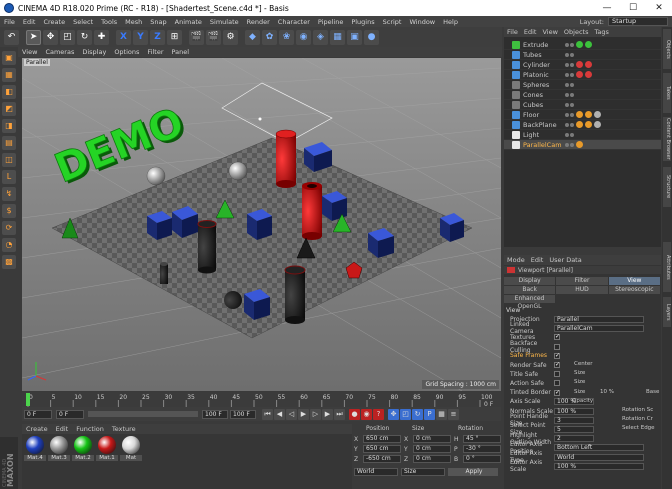 This screenshot has width=672, height=489. Describe the element at coordinates (659, 8) in the screenshot. I see `close-button: ✕` at that location.